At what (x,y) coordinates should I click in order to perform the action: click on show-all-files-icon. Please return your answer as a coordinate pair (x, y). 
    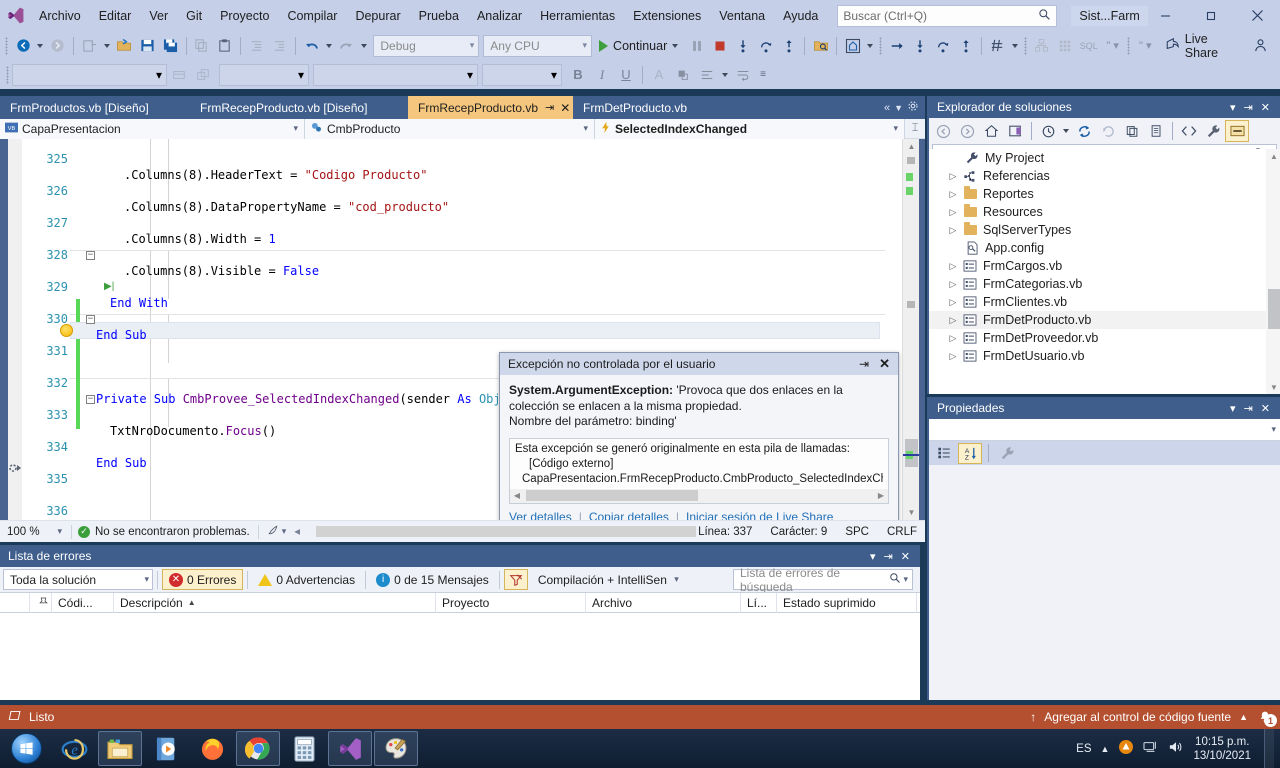
    Looking at the image, I should click on (1132, 131).